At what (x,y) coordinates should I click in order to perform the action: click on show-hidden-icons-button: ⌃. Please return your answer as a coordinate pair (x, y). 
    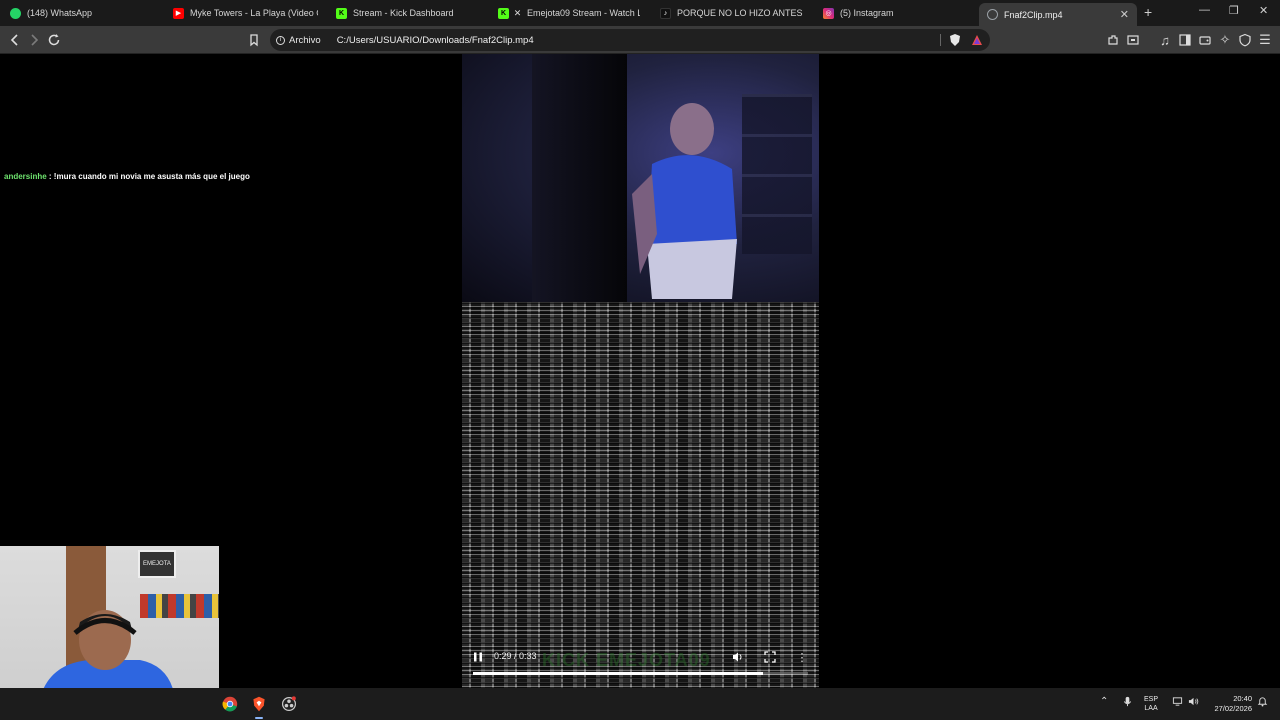
    Looking at the image, I should click on (1104, 701).